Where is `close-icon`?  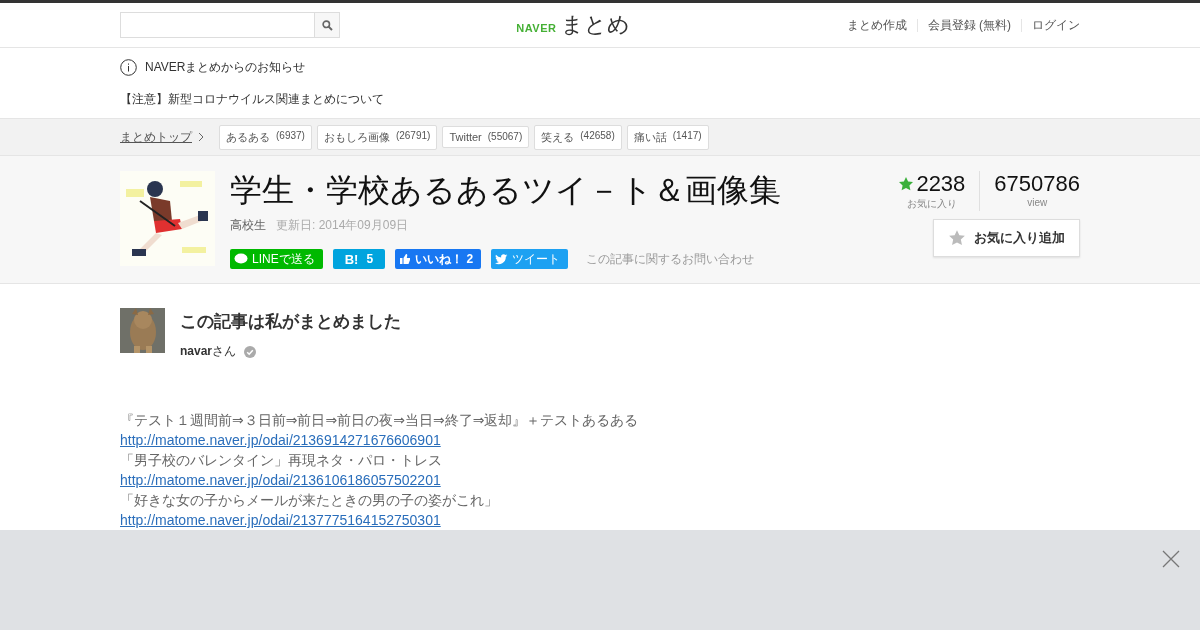
close-icon is located at coordinates (1171, 559).